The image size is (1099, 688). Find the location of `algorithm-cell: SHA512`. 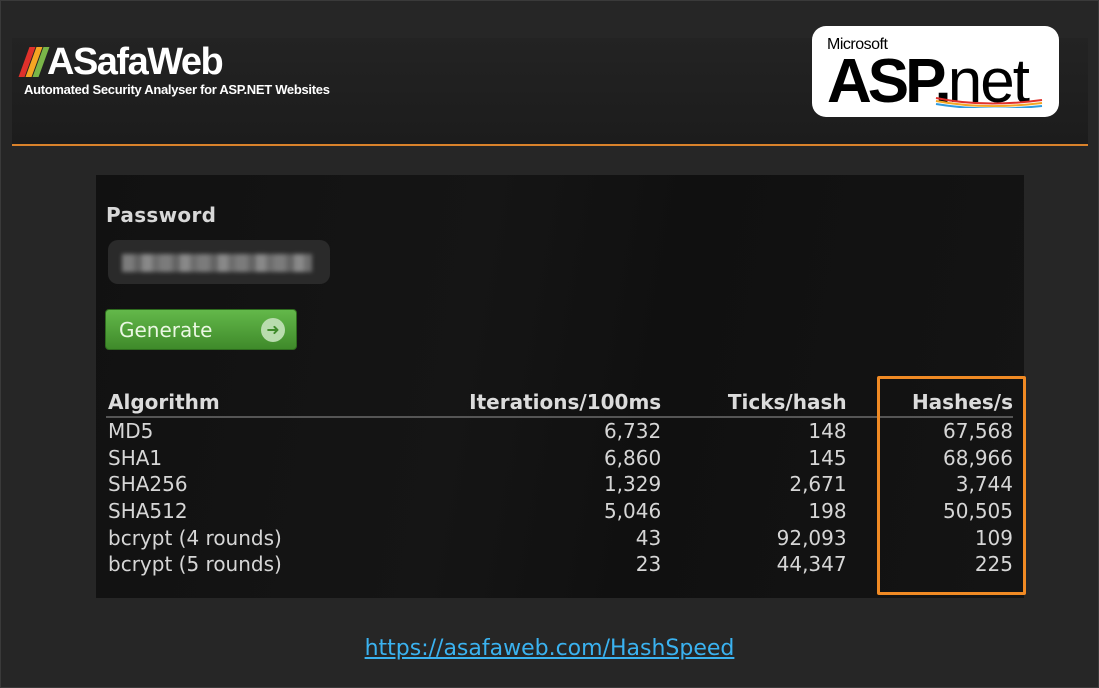

algorithm-cell: SHA512 is located at coordinates (148, 511).